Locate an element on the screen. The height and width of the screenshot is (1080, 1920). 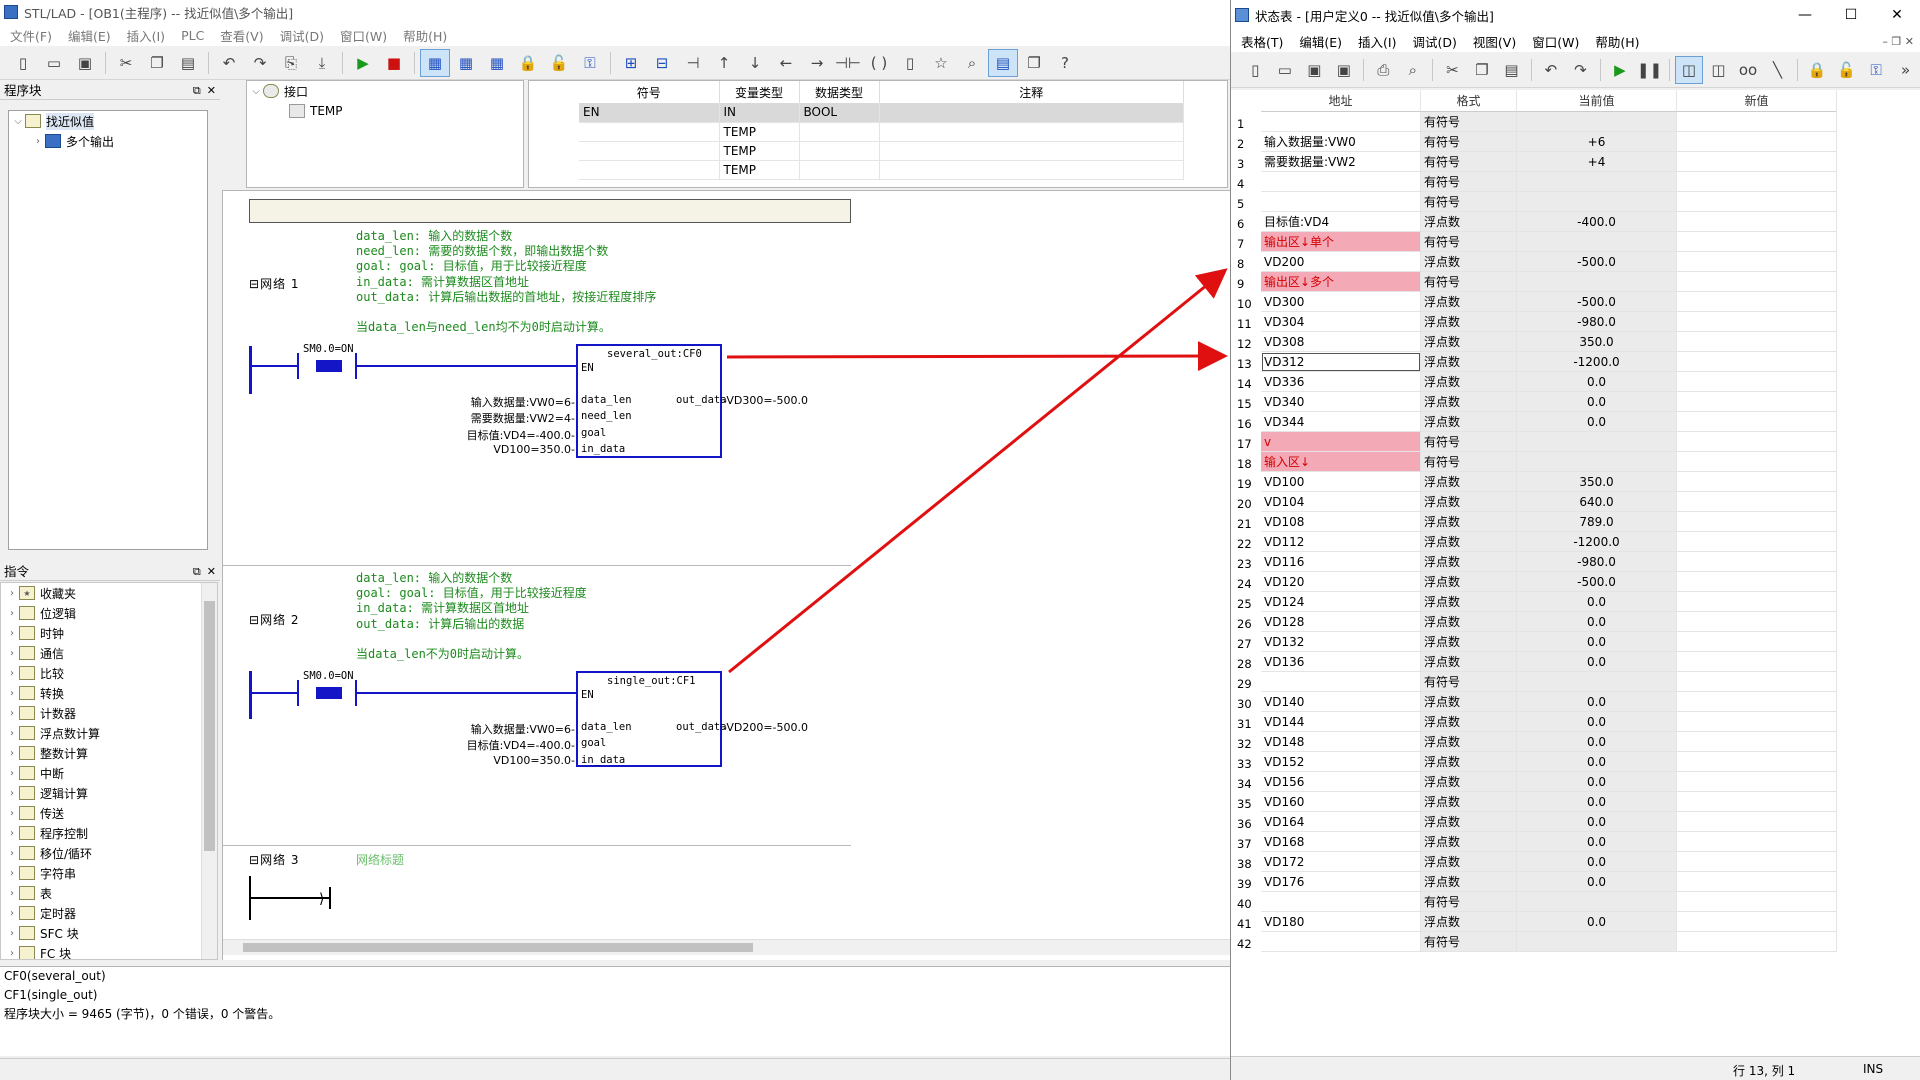
bookmark-icon: ☆ is located at coordinates (941, 63).